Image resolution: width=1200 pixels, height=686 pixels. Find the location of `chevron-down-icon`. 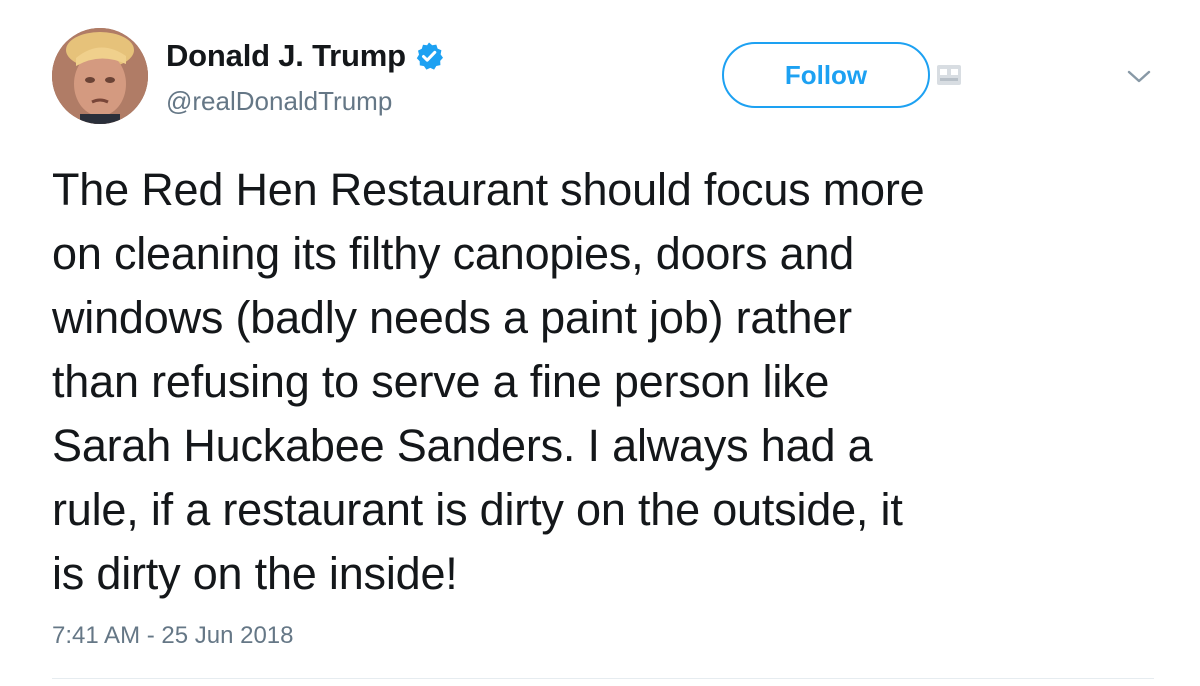

chevron-down-icon is located at coordinates (1139, 77).